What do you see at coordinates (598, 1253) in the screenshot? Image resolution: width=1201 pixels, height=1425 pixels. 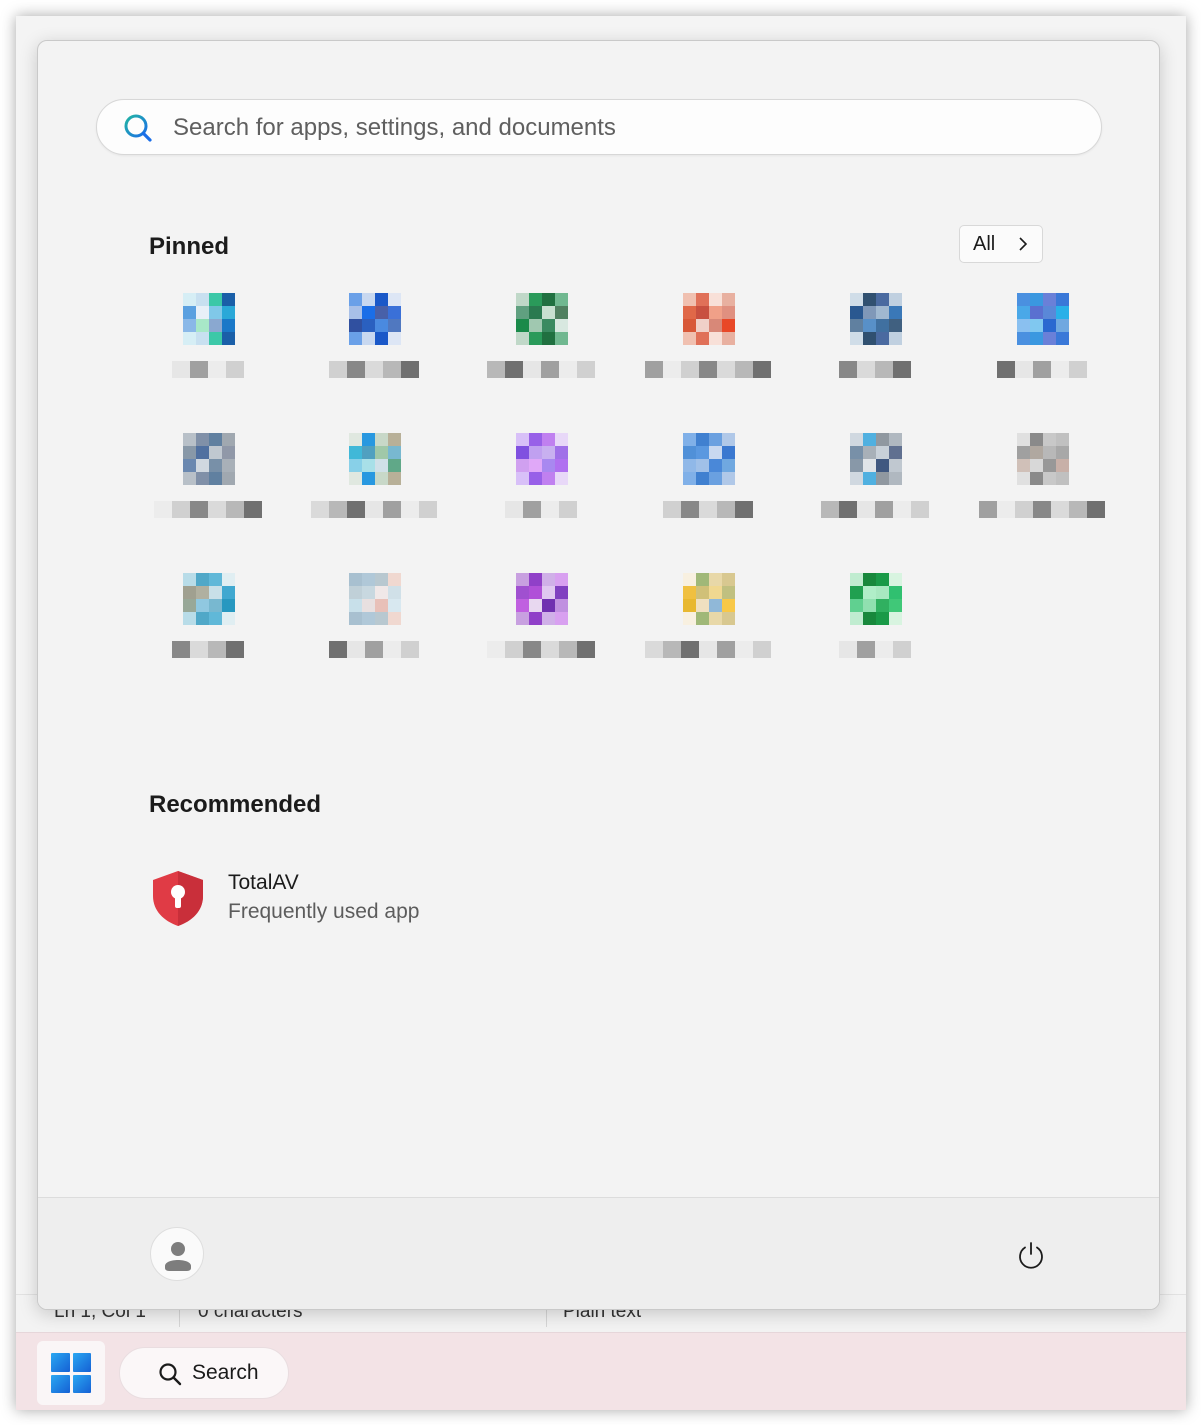 I see `start-menu-footer` at bounding box center [598, 1253].